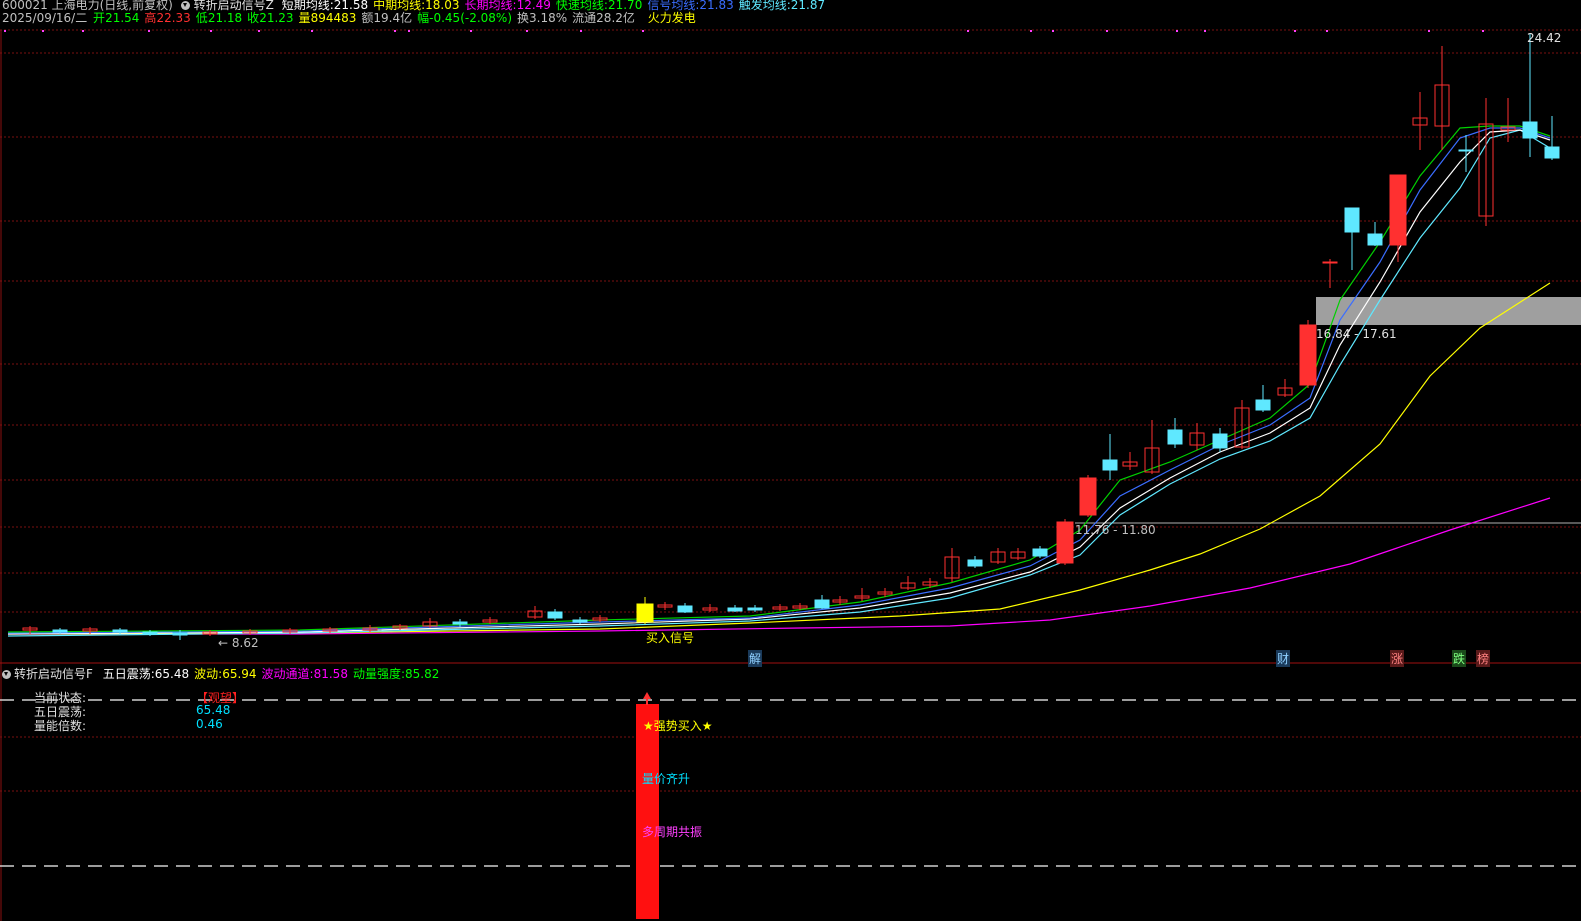 The image size is (1581, 921). What do you see at coordinates (239, 674) in the screenshot?
I see `indicator-item-value: 65.94` at bounding box center [239, 674].